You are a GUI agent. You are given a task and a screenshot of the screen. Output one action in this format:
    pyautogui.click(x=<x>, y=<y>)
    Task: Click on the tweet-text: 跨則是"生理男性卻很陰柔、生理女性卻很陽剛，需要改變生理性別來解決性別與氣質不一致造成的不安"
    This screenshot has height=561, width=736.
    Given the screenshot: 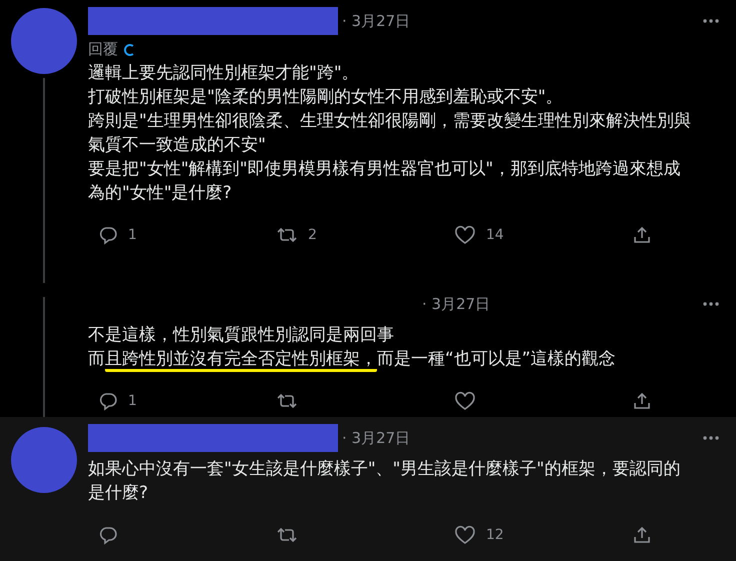 What is the action you would take?
    pyautogui.click(x=390, y=133)
    